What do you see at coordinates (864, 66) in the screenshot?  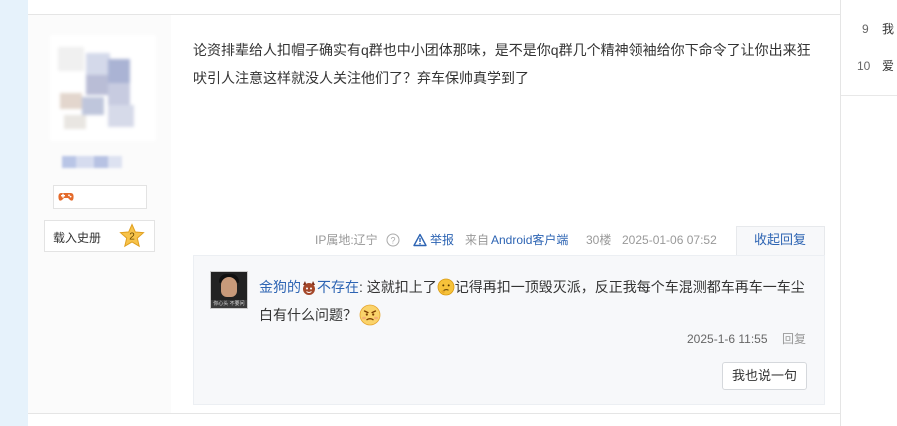 I see `rank-number: 10` at bounding box center [864, 66].